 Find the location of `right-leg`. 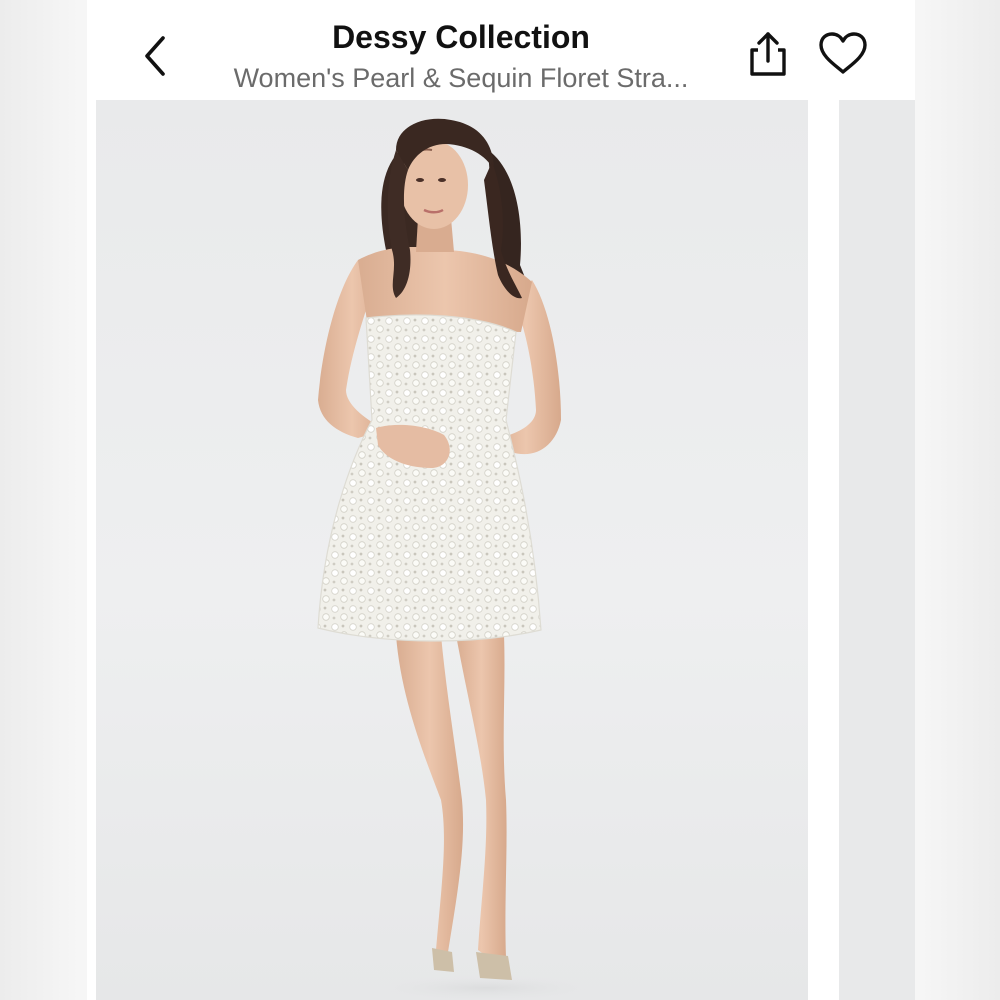

right-leg is located at coordinates (481, 797).